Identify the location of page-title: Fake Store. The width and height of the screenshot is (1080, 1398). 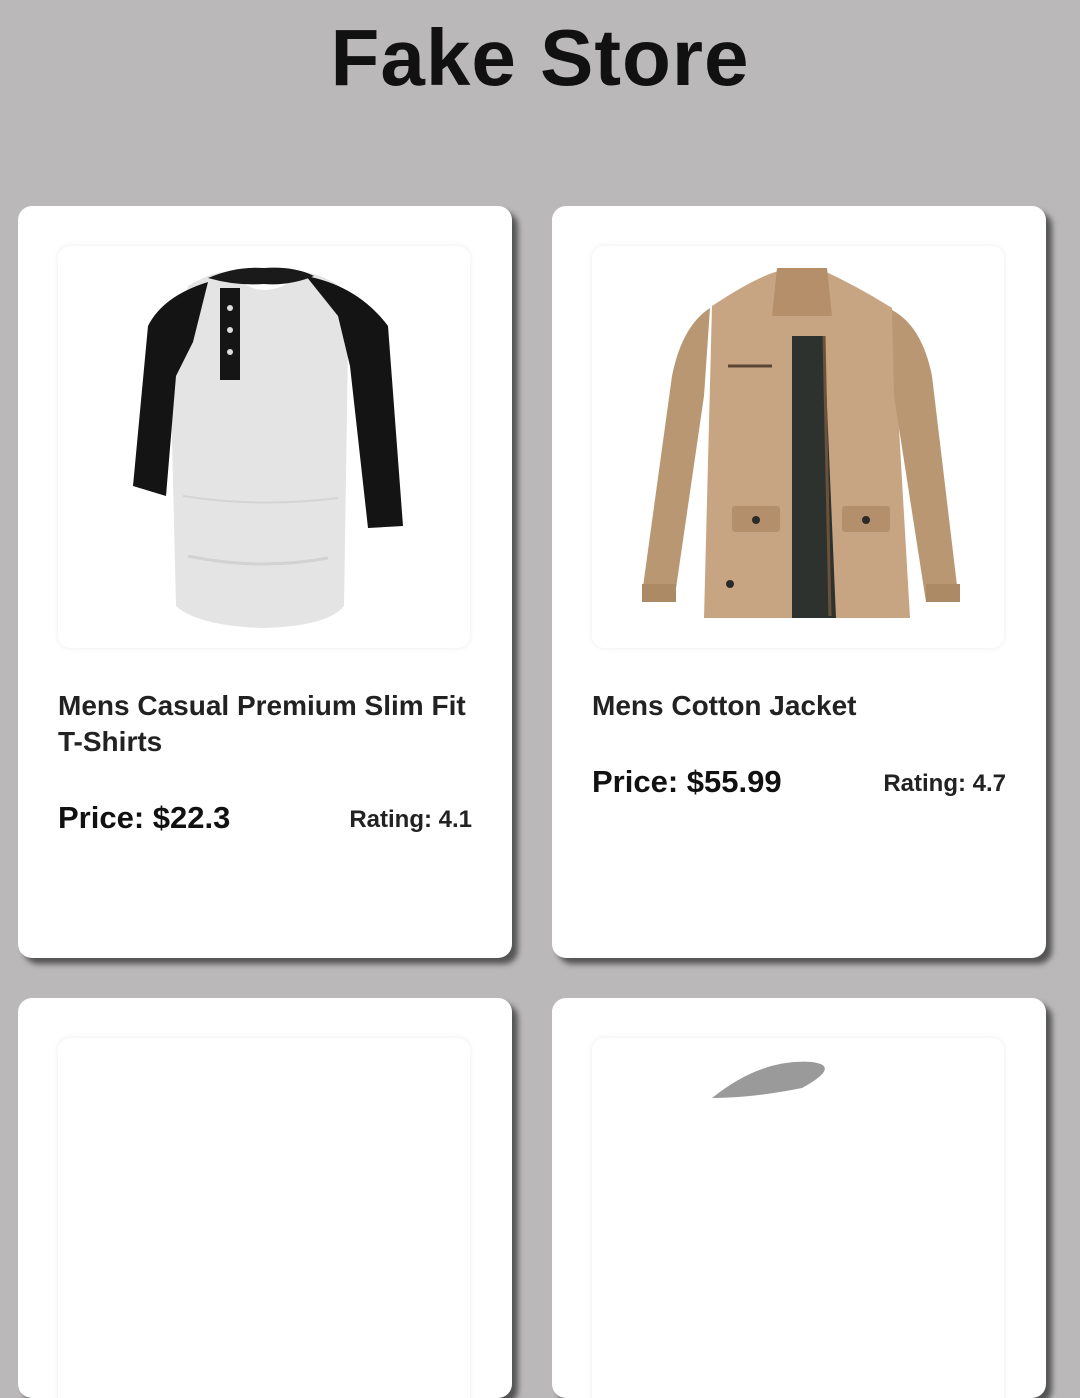
(540, 57).